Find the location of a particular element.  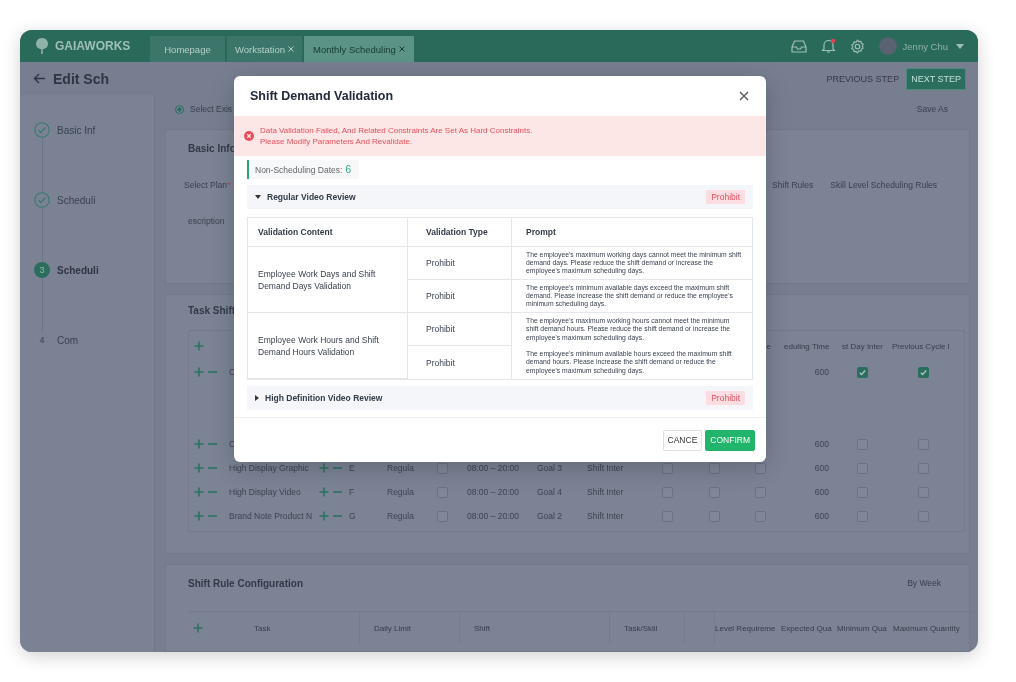

step-number: 3 is located at coordinates (42, 270).